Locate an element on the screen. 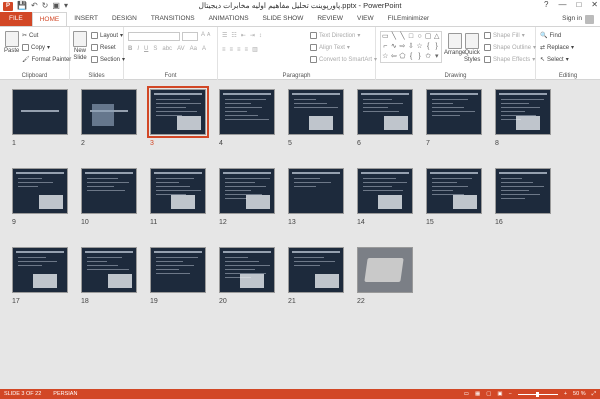 The width and height of the screenshot is (600, 399). section-button: Section ▾ is located at coordinates (108, 59).